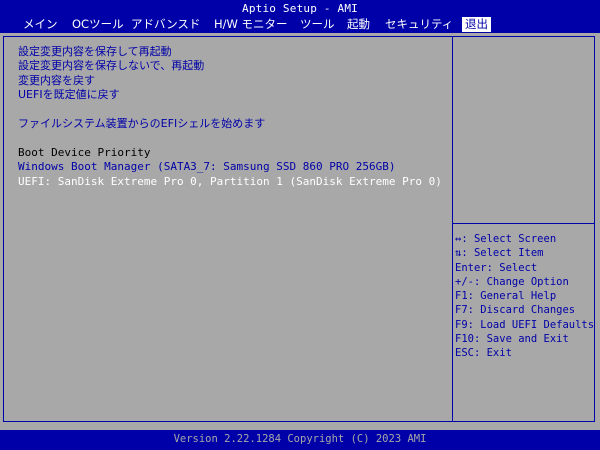 This screenshot has width=600, height=450. I want to click on panel-divider-horizontal, so click(524, 223).